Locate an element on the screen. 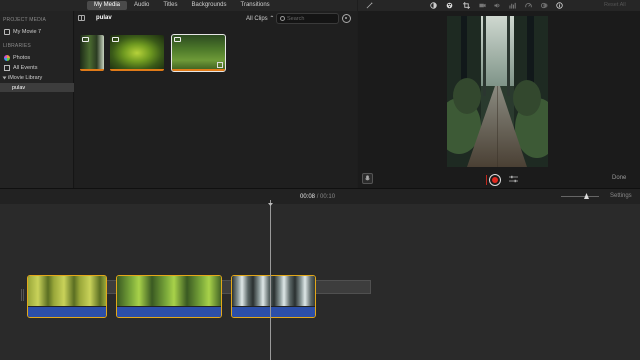 The image size is (640, 360). tab-backgrounds: Backgrounds is located at coordinates (209, 5).